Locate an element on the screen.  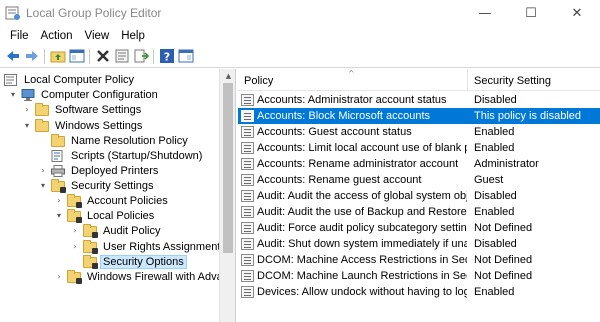
tree-item-local-computer-policy: Local Computer Policy is located at coordinates (70, 79).